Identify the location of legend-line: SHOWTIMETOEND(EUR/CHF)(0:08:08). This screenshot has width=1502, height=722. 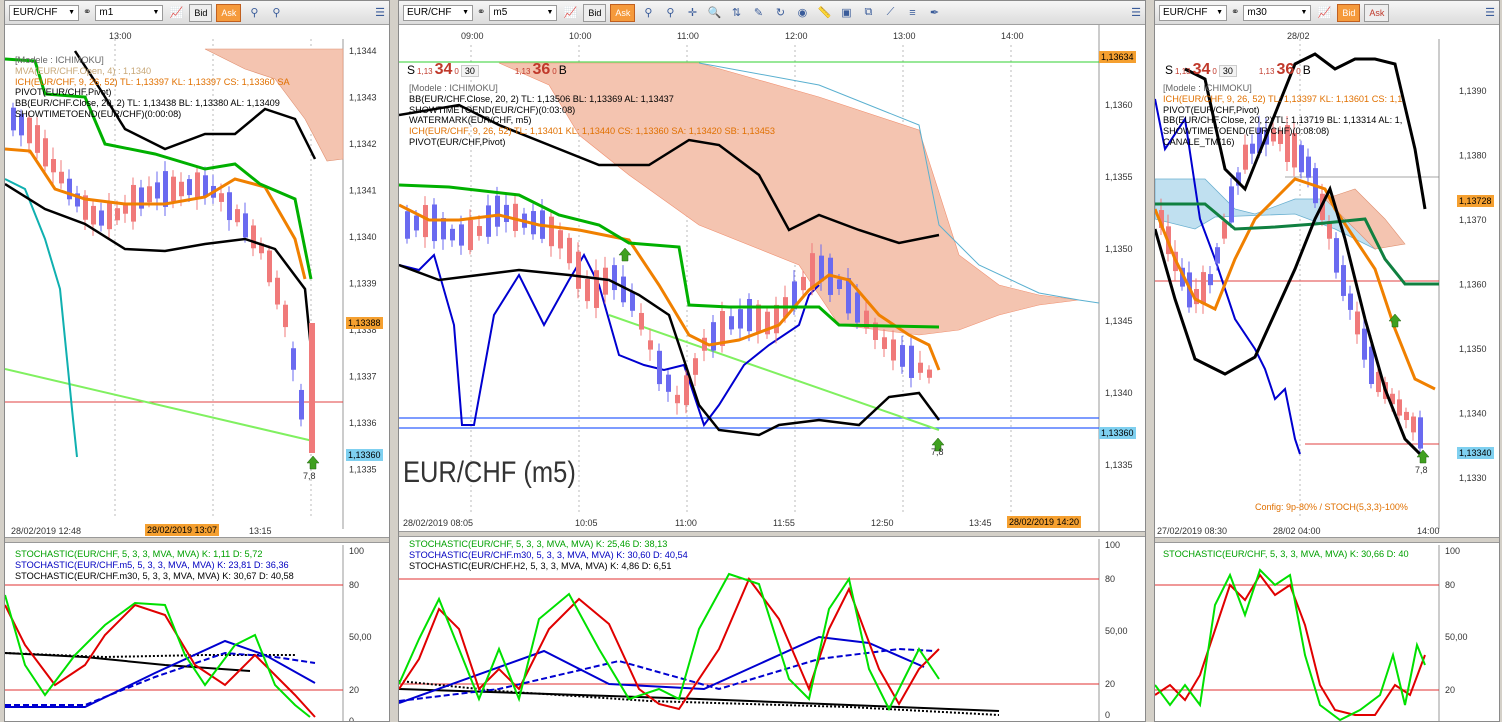
(1282, 131).